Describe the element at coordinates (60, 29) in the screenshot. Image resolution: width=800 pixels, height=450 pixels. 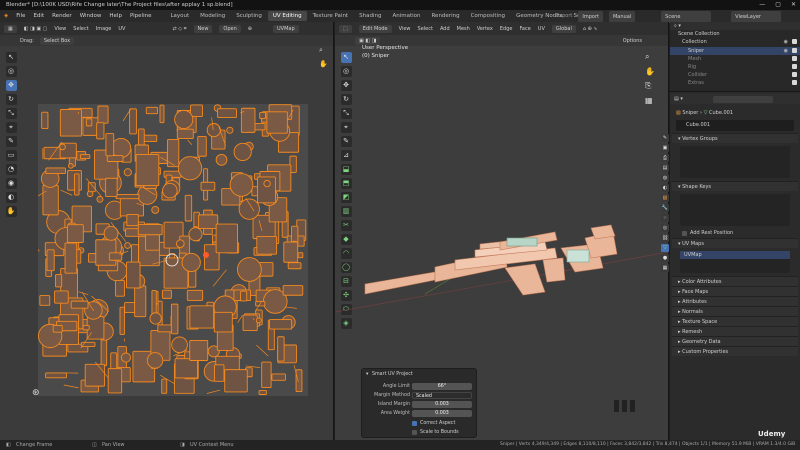
I see `uv-menu-view: View` at that location.